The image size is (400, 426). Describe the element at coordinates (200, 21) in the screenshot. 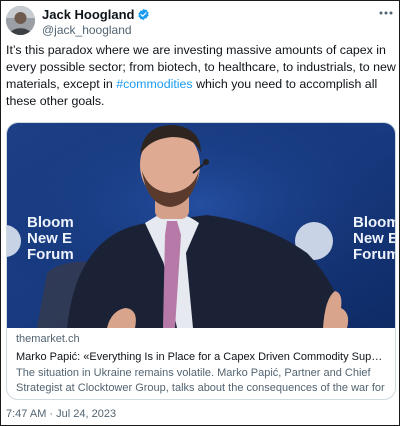

I see `tweet-header: Jack Hoogland @jack_hoogland` at that location.